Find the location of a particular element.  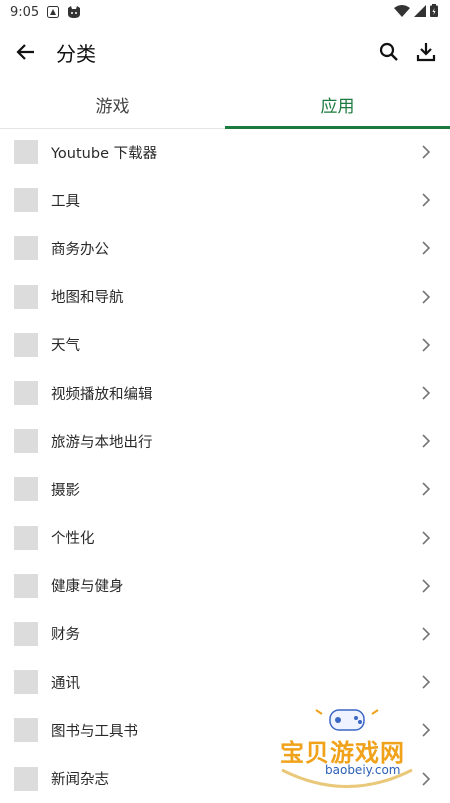

category-label: 商务办公 is located at coordinates (80, 249).